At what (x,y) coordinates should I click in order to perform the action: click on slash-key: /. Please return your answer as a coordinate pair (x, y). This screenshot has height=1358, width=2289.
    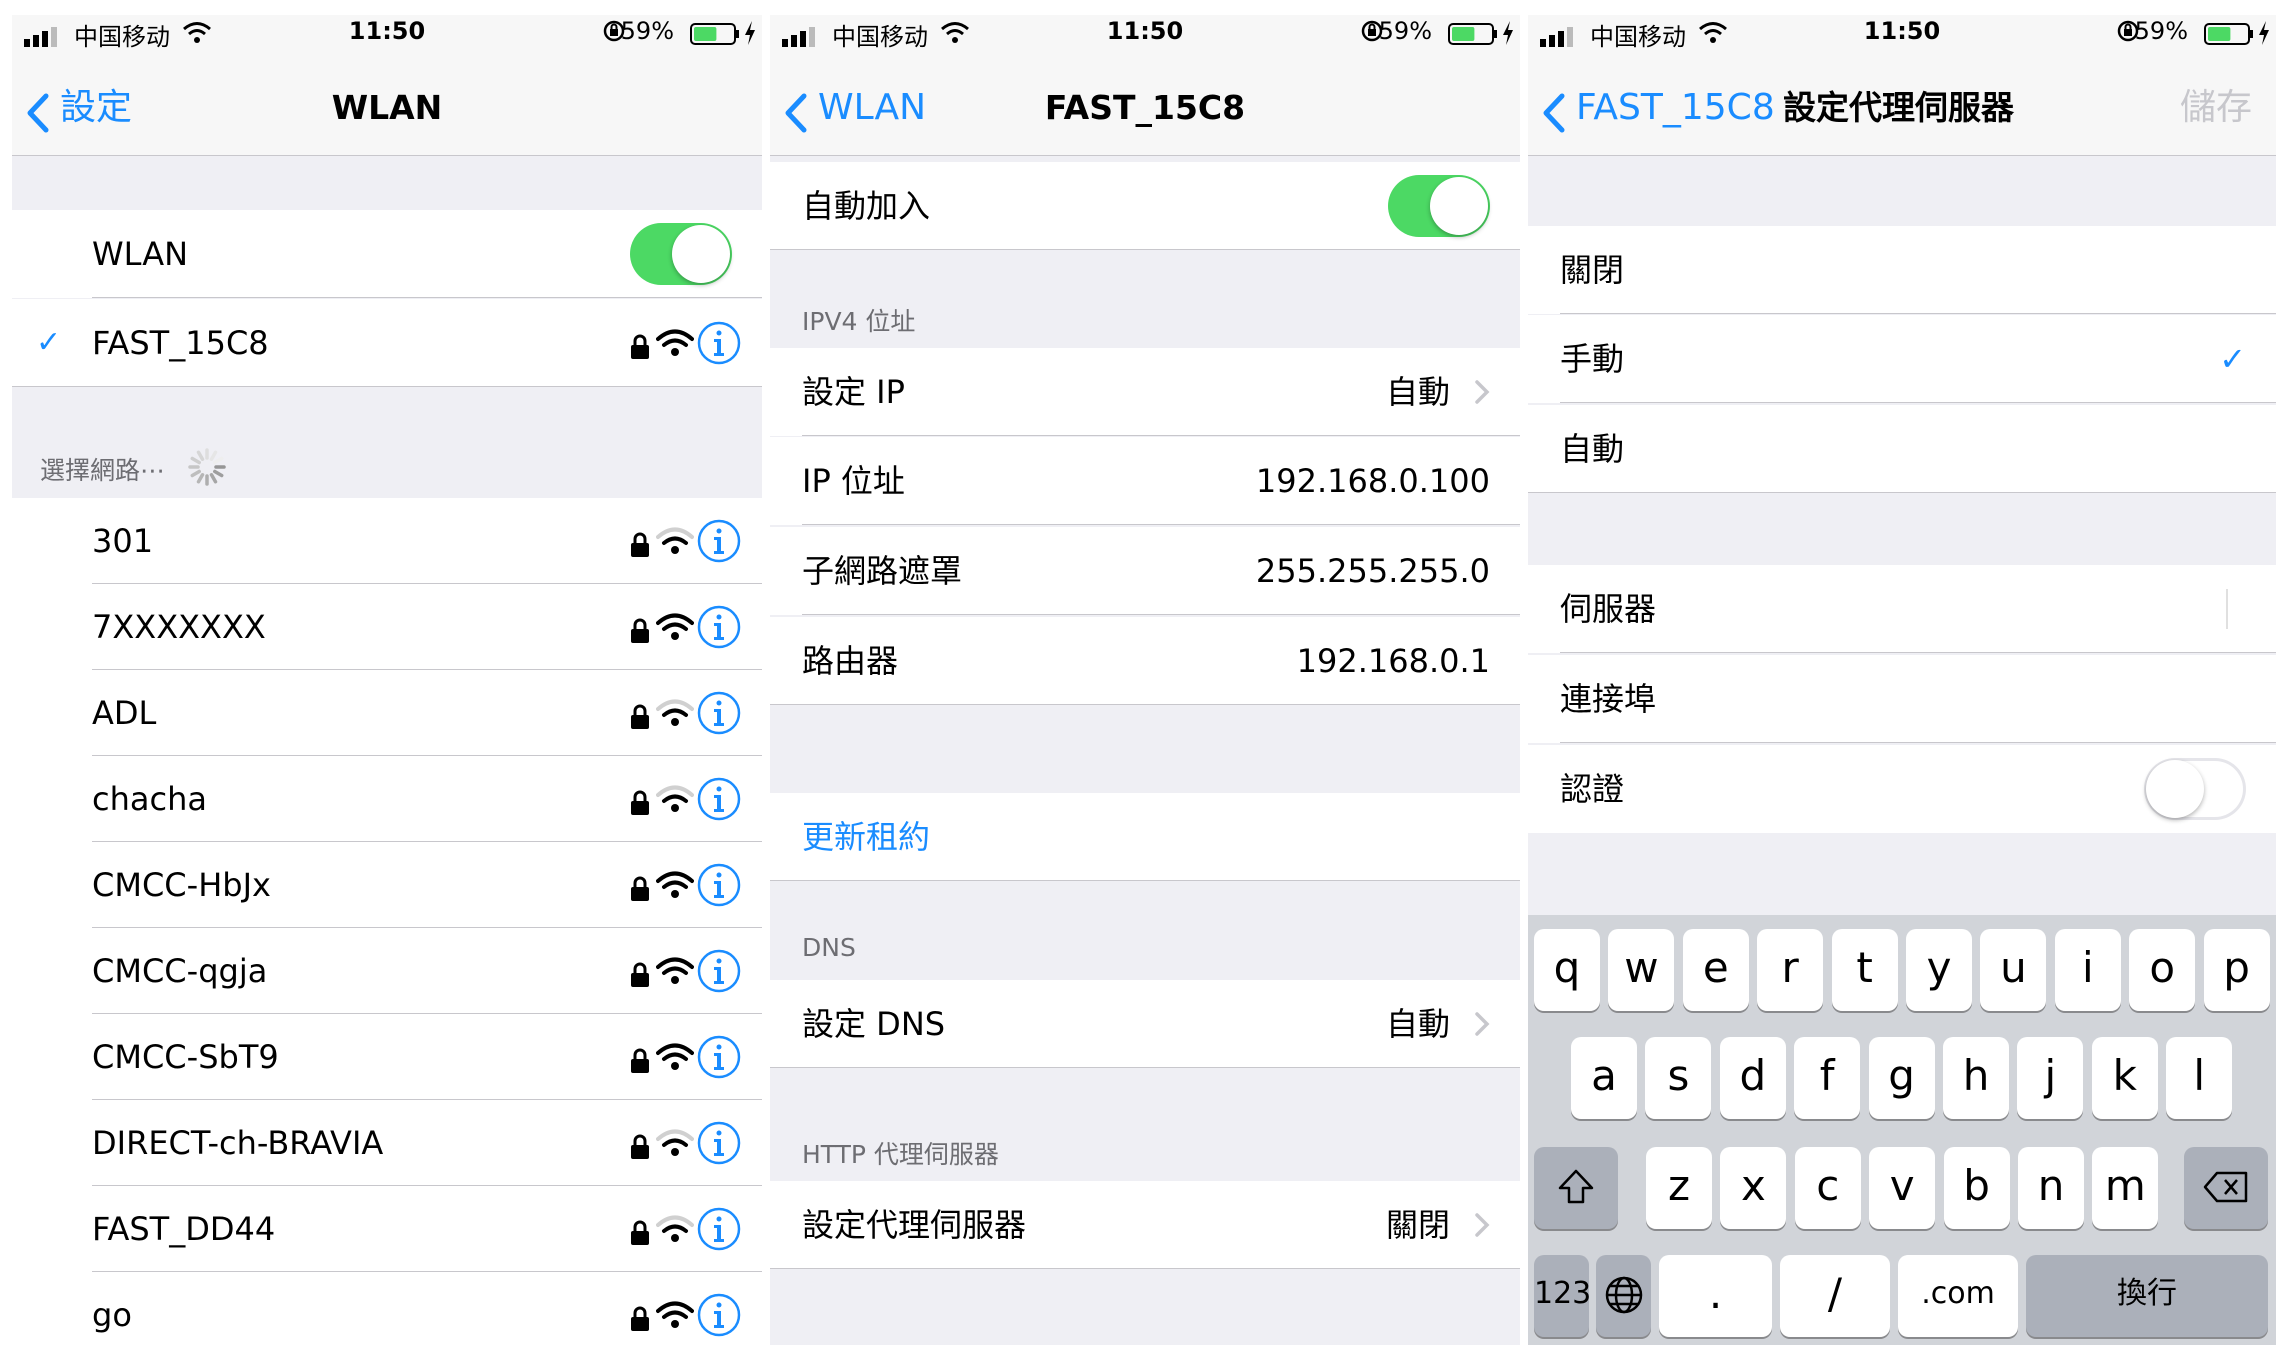
    Looking at the image, I should click on (1835, 1296).